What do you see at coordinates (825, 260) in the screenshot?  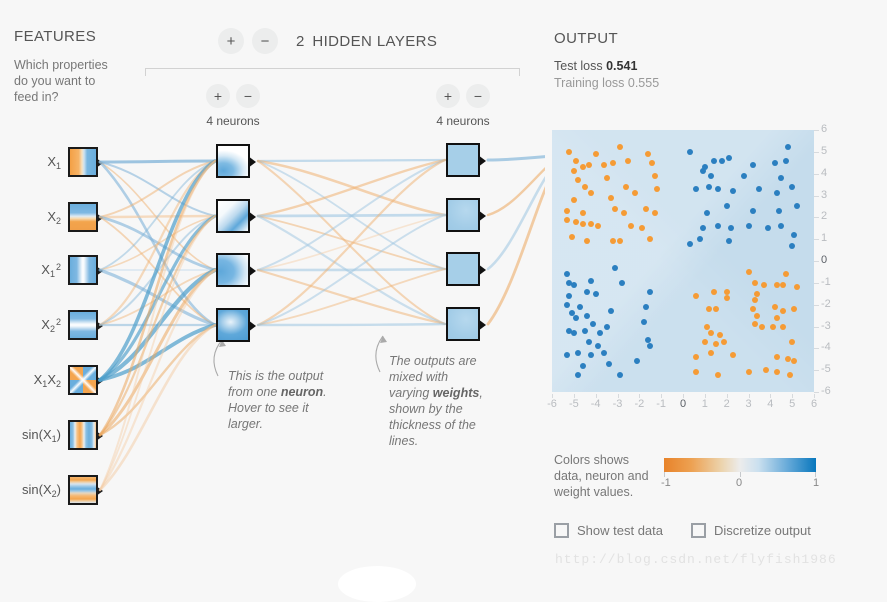 I see `y-axis: 6 5 4 3 2 1 0 -1 -2 -3 -4 -5 -6` at bounding box center [825, 260].